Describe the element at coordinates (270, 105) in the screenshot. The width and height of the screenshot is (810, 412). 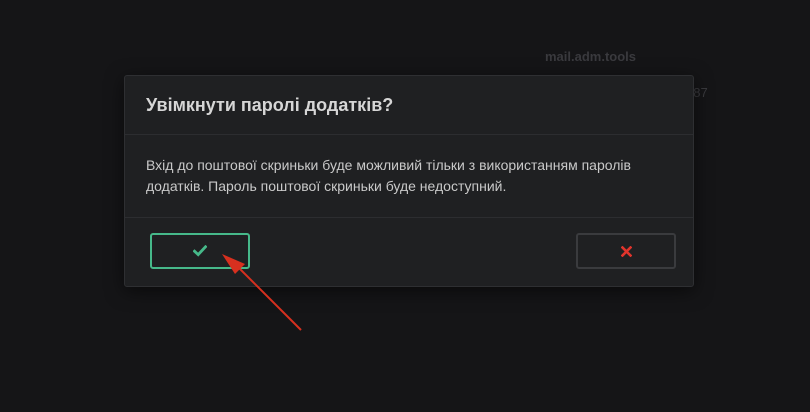
I see `dialog-title: Увімкнути паролі додатків?` at that location.